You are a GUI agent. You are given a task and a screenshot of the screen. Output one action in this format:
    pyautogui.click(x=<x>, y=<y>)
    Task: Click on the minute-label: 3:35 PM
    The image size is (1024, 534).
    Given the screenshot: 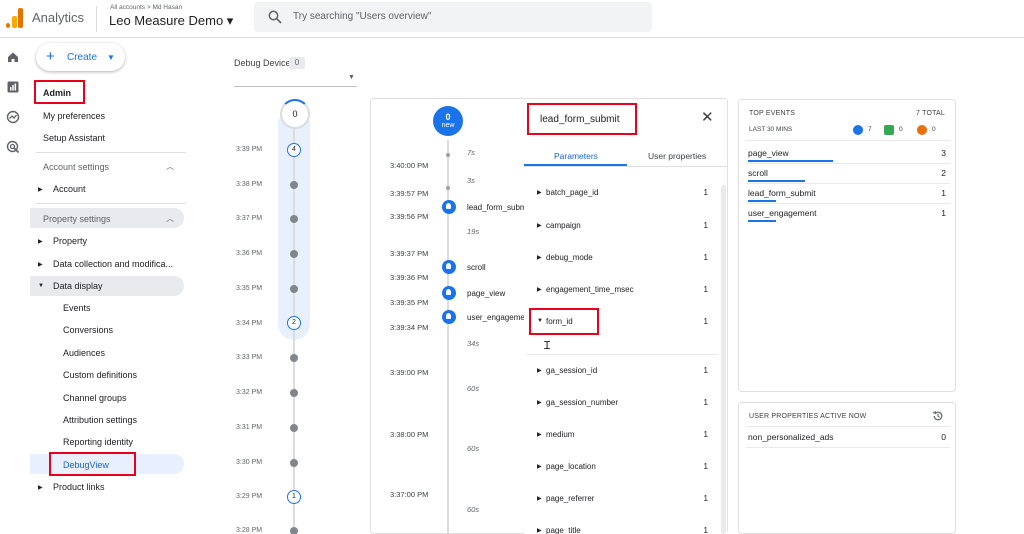 What is the action you would take?
    pyautogui.click(x=249, y=288)
    